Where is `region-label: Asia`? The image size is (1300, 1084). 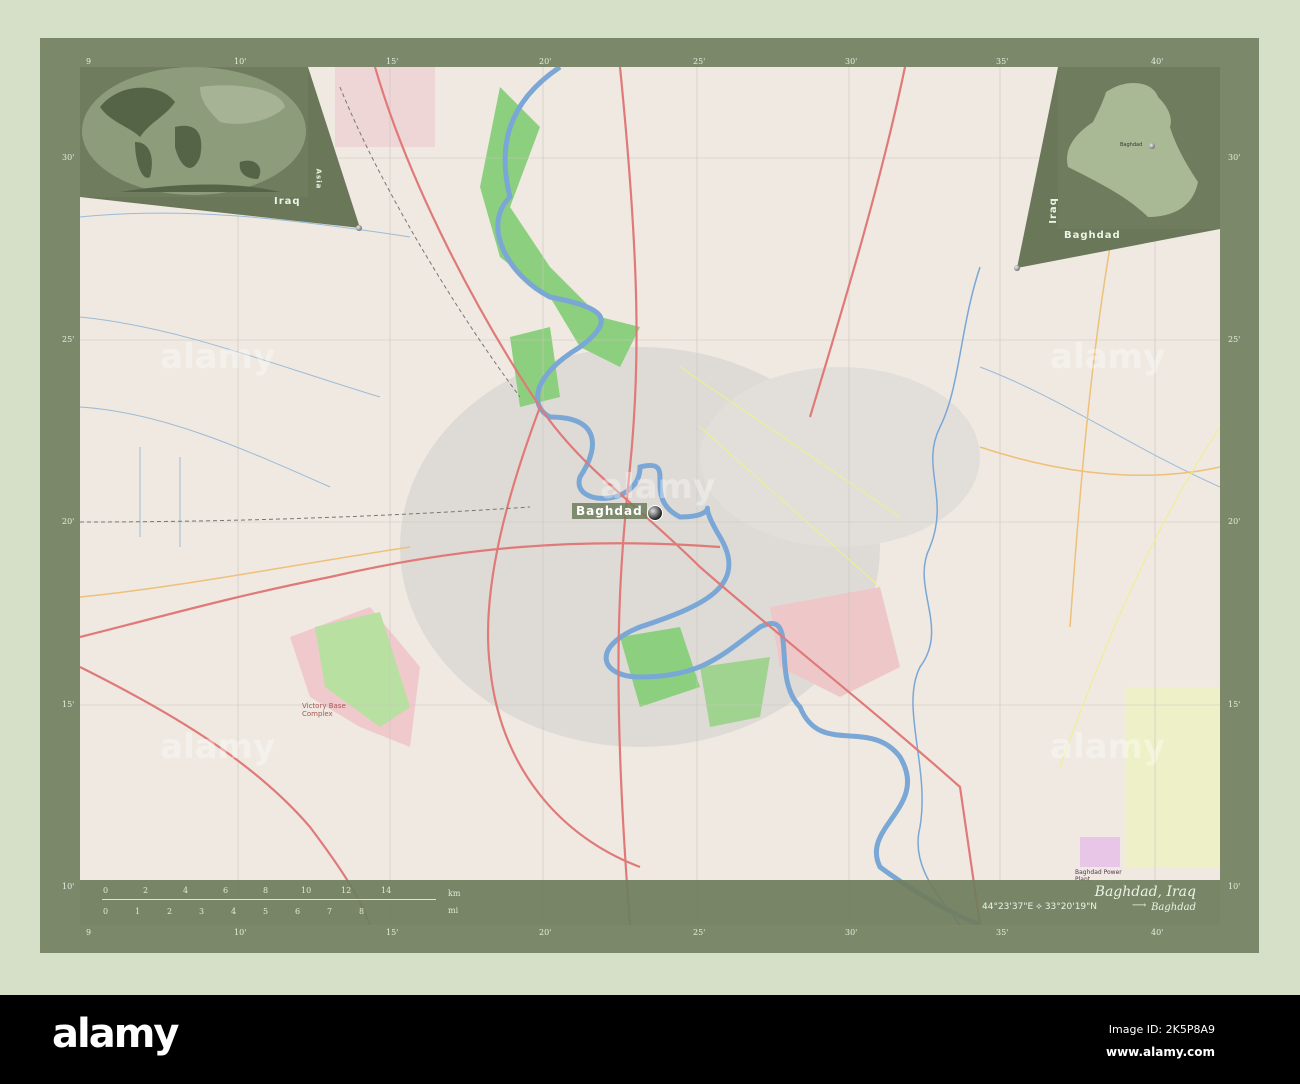
region-label: Asia is located at coordinates (318, 179).